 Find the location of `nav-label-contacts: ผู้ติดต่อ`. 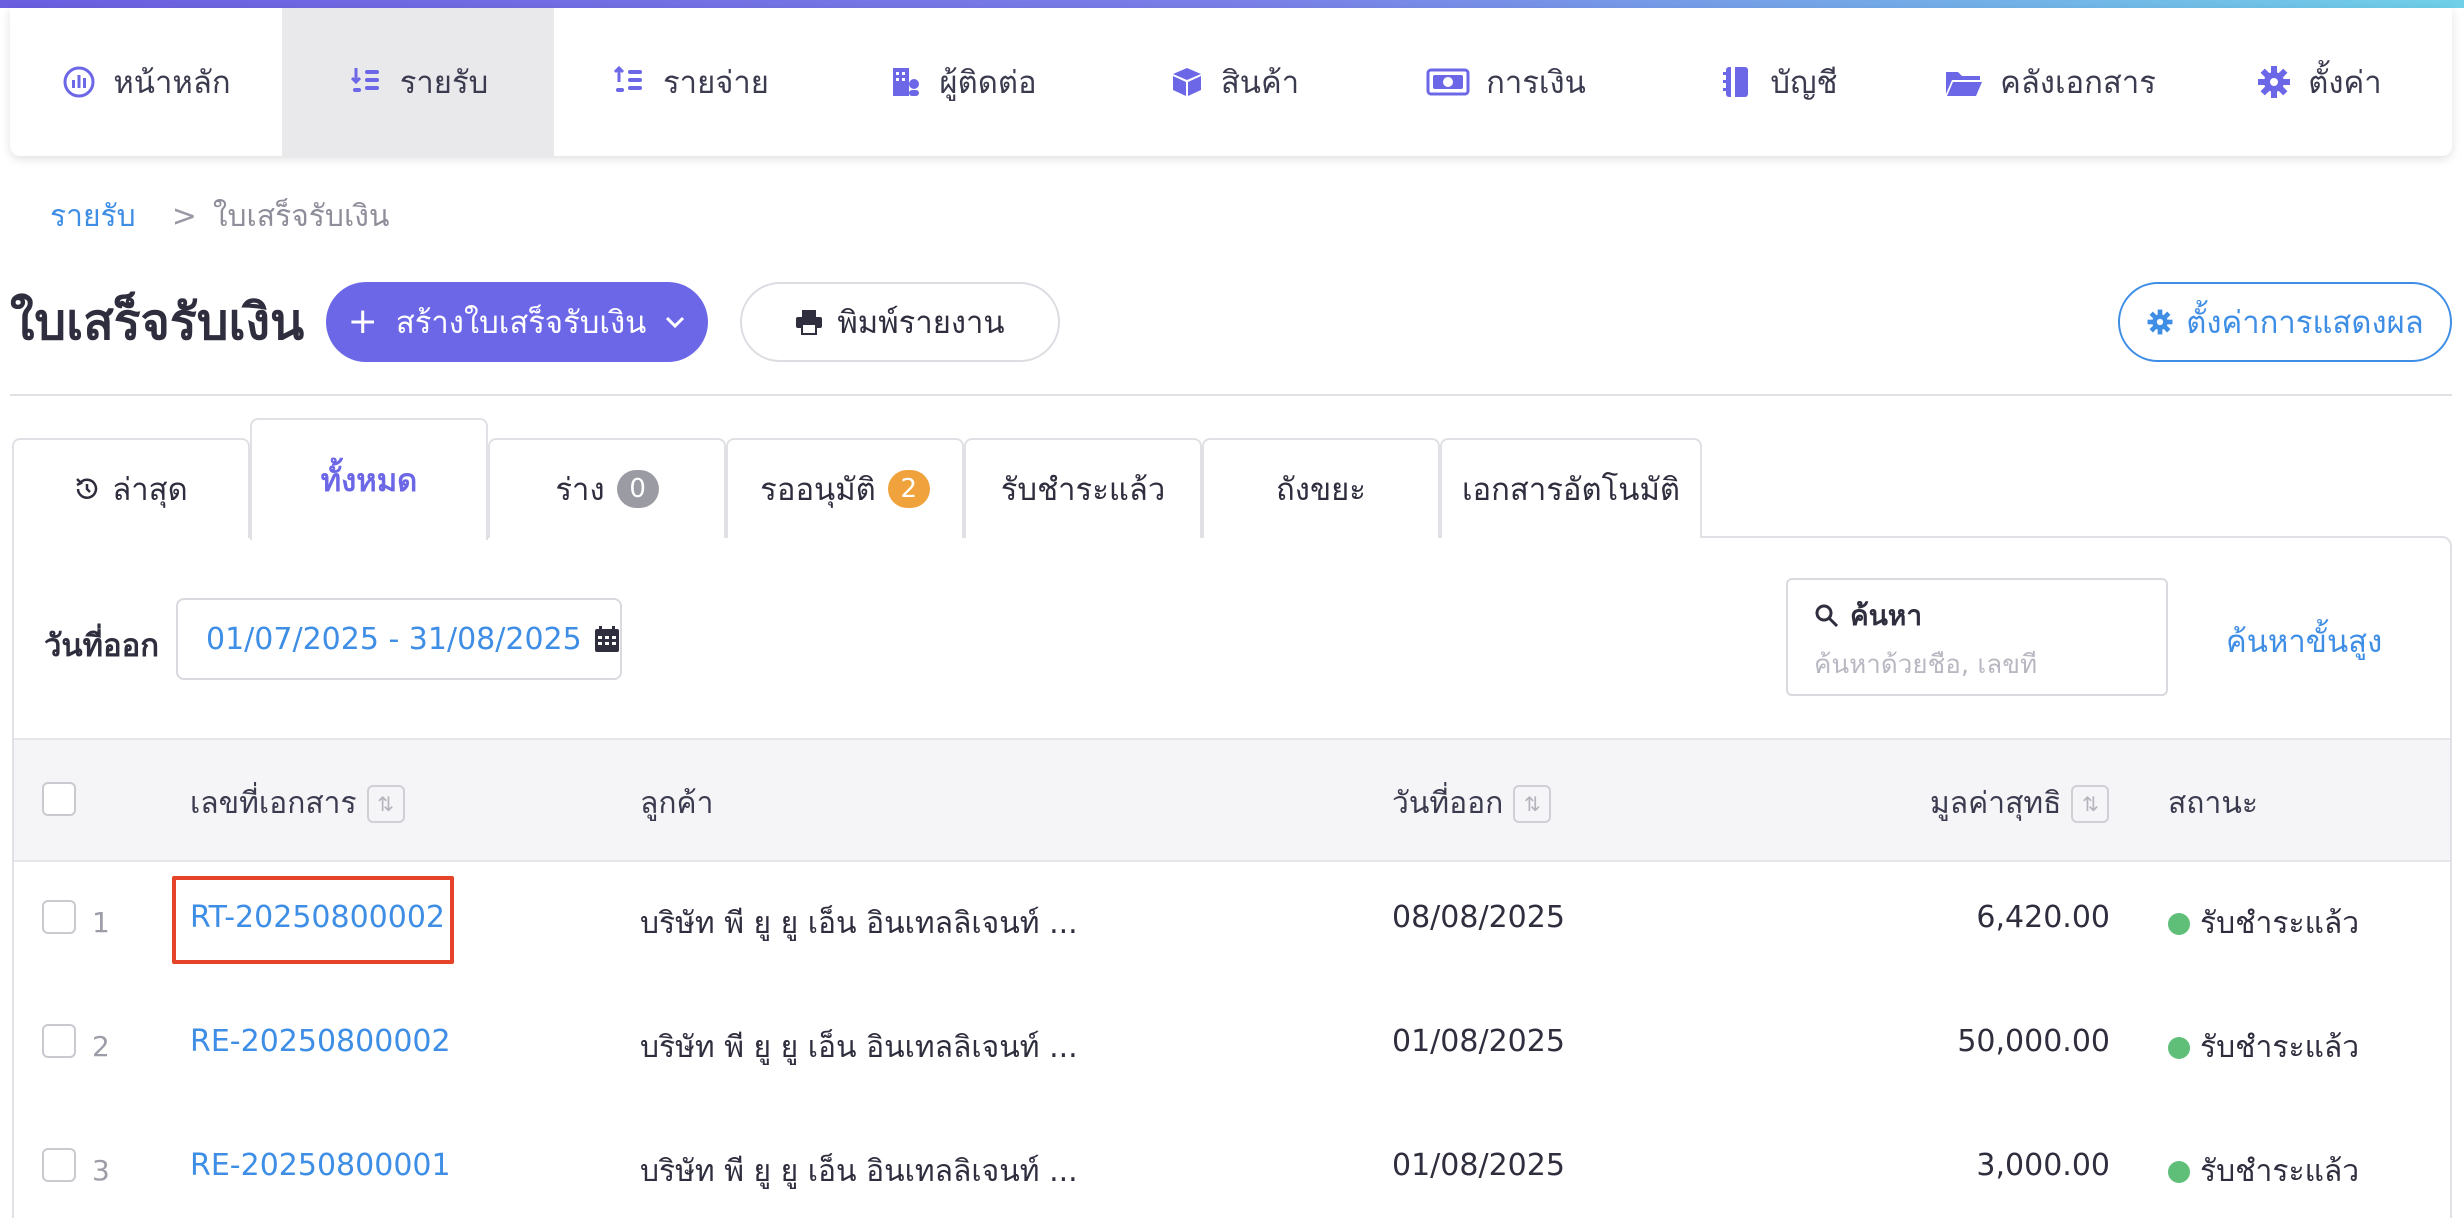

nav-label-contacts: ผู้ติดต่อ is located at coordinates (988, 83).